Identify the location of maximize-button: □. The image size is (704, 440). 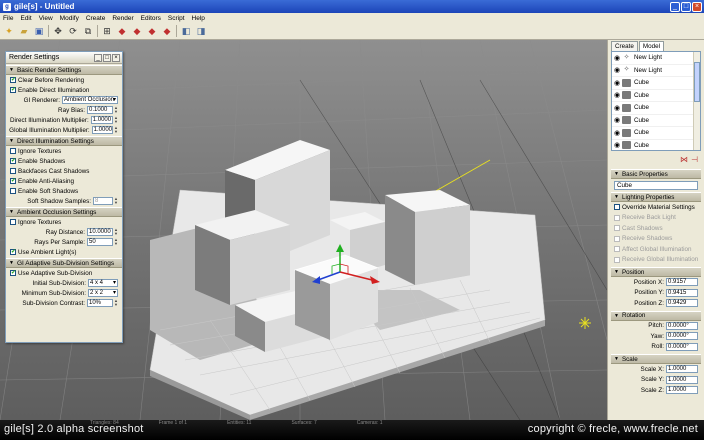
(686, 6).